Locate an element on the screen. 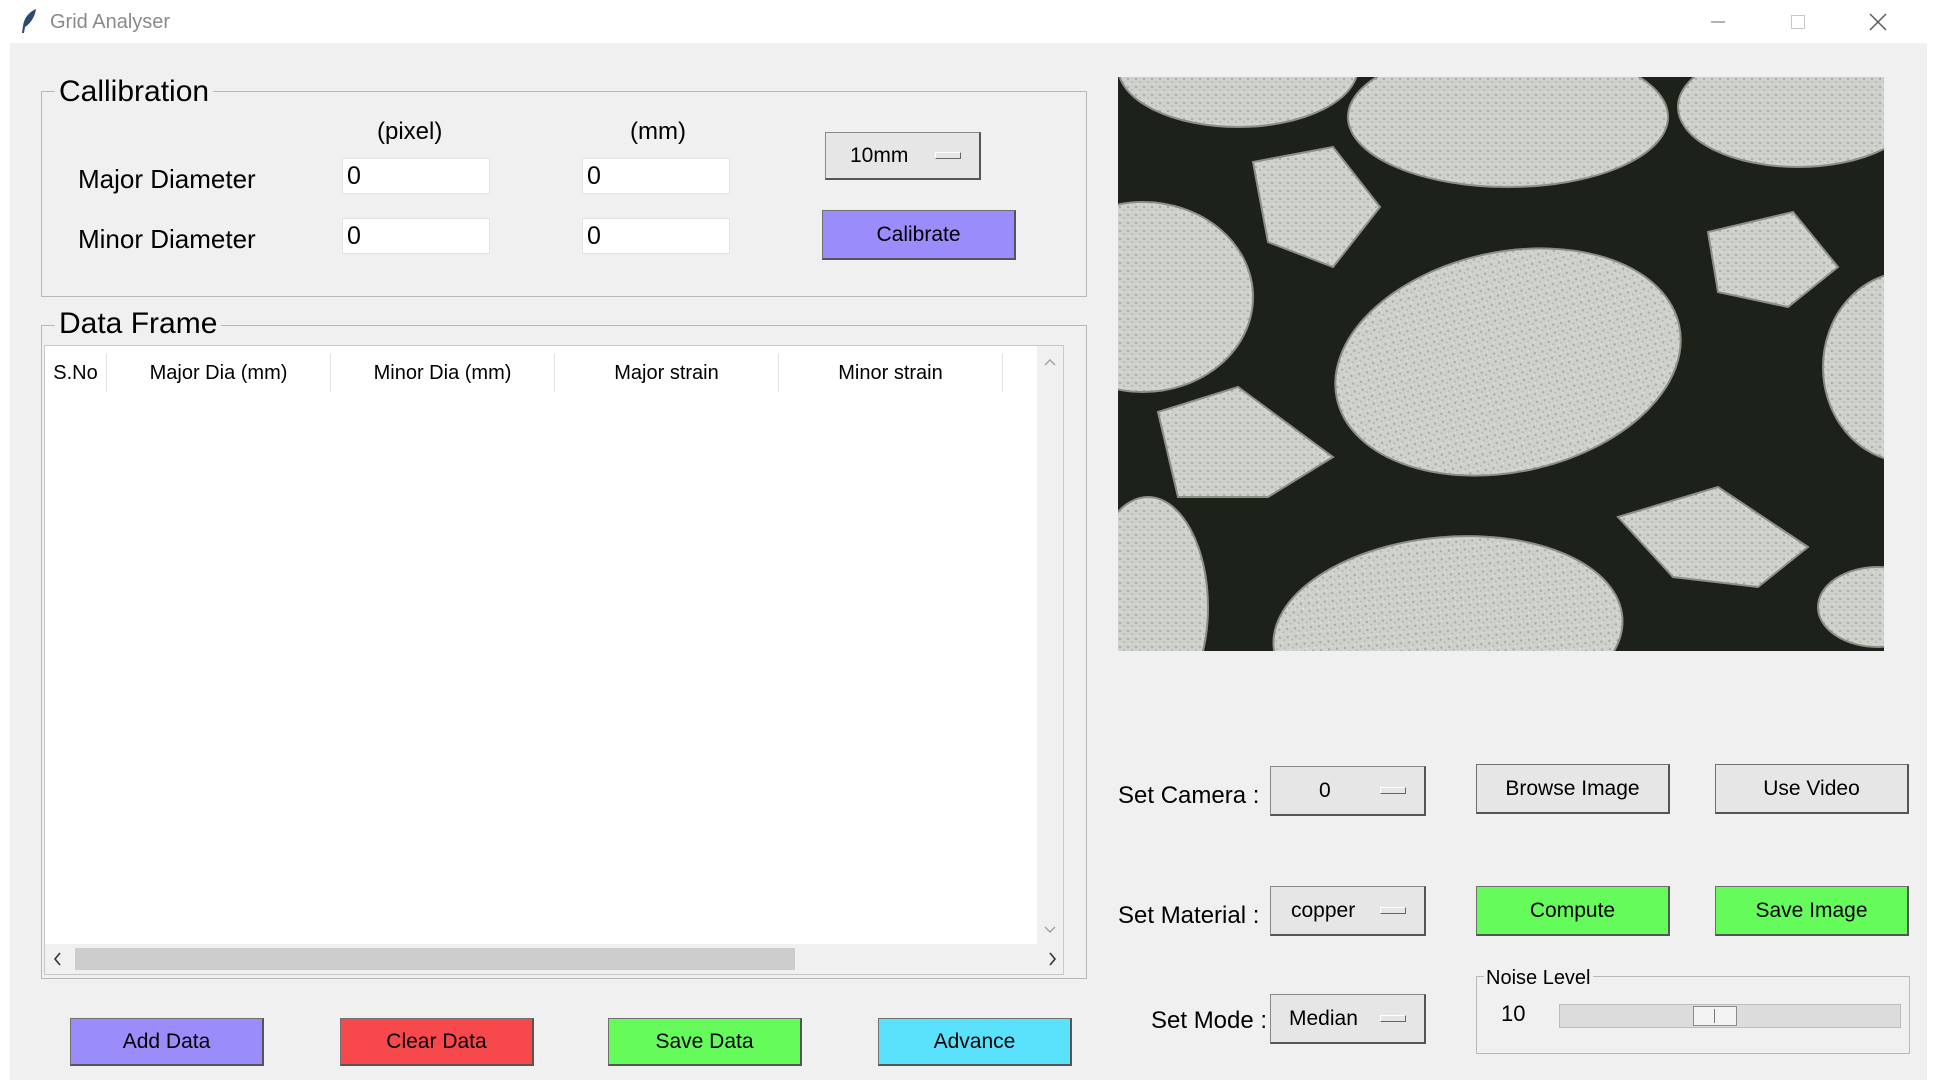 The height and width of the screenshot is (1080, 1937). horizontal-scroll-thumb is located at coordinates (435, 959).